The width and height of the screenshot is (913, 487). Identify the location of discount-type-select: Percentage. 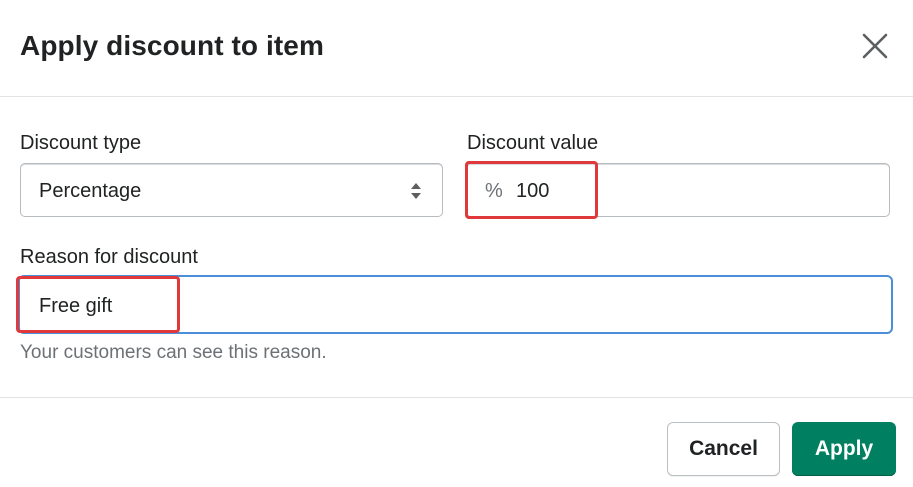
(231, 190).